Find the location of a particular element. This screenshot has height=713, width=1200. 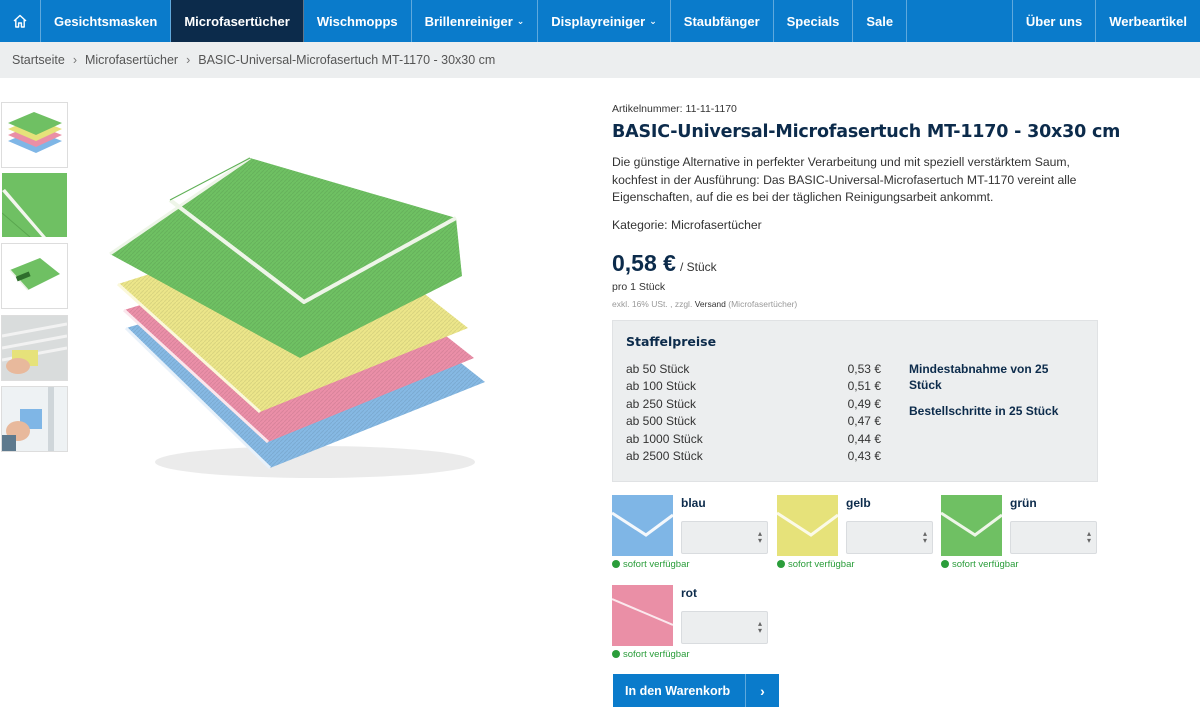

tier-price: 0,47 € is located at coordinates (864, 421).